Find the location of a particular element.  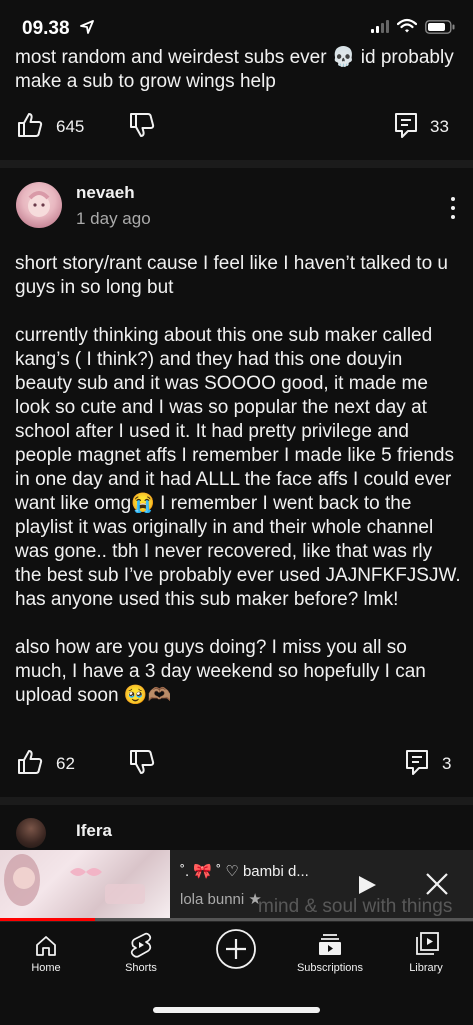

mini-player-channel: lola bunni ★ is located at coordinates (221, 899).